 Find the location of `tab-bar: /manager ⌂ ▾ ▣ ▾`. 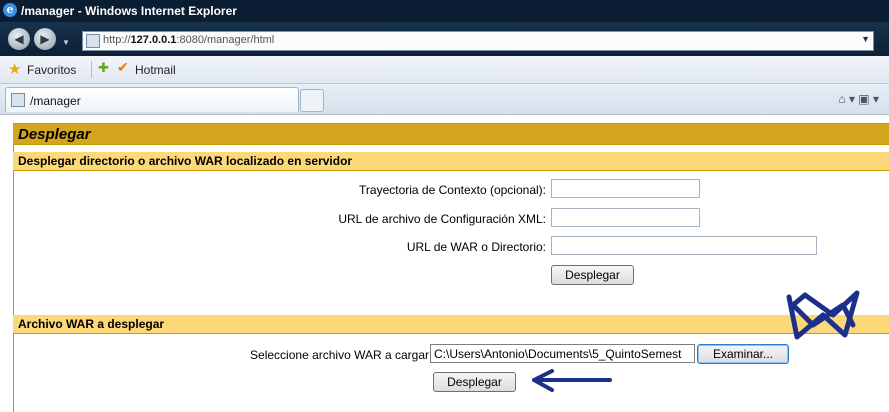

tab-bar: /manager ⌂ ▾ ▣ ▾ is located at coordinates (444, 99).